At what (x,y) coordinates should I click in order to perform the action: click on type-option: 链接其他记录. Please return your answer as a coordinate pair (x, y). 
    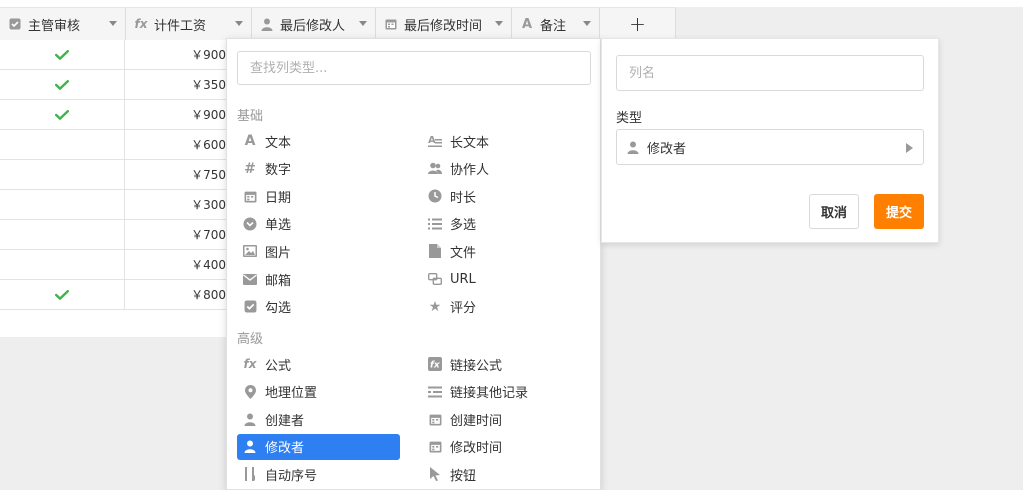
    Looking at the image, I should click on (503, 392).